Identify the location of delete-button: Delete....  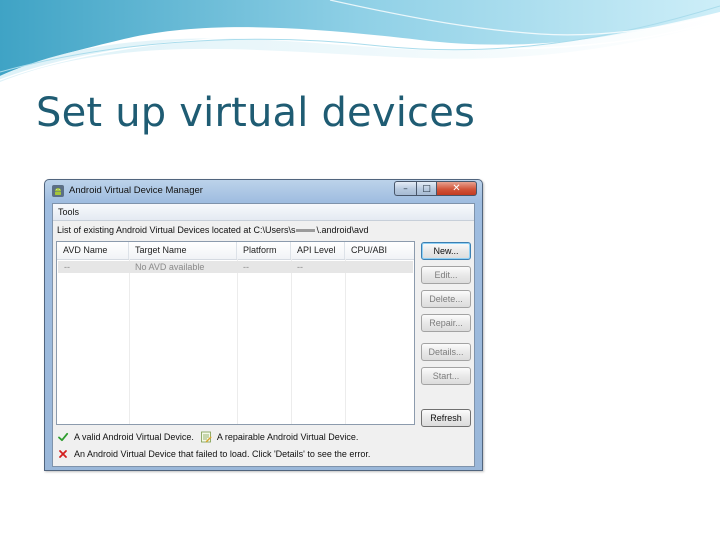
(446, 299).